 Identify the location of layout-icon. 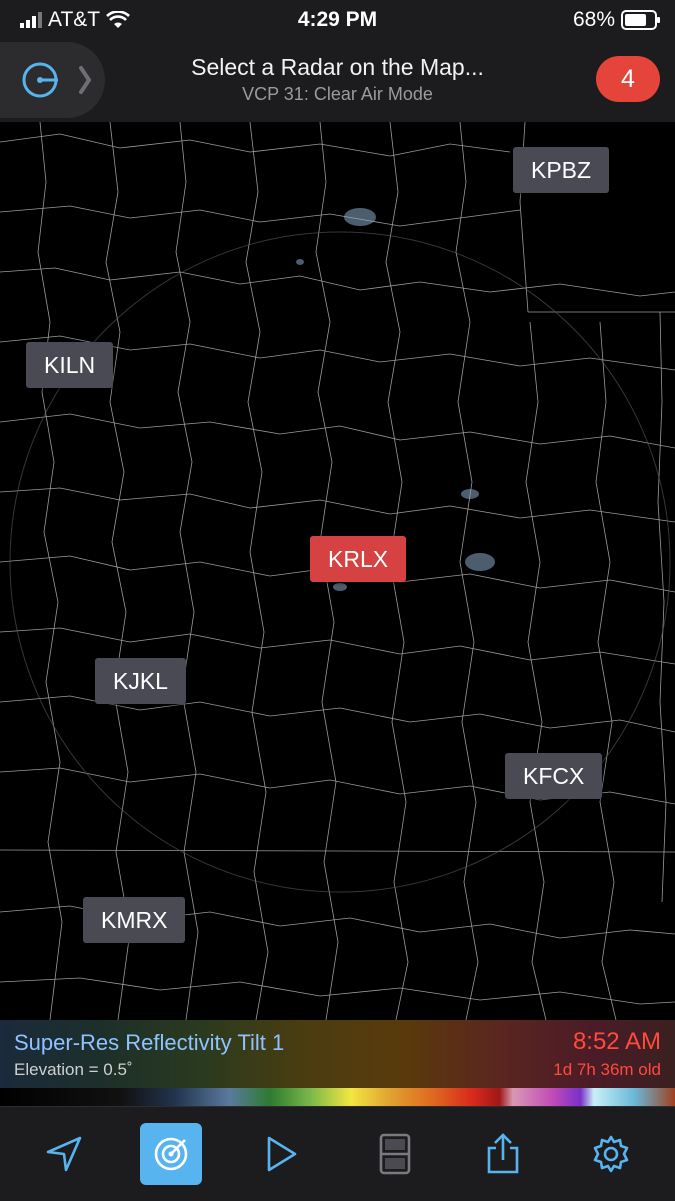
(395, 1154).